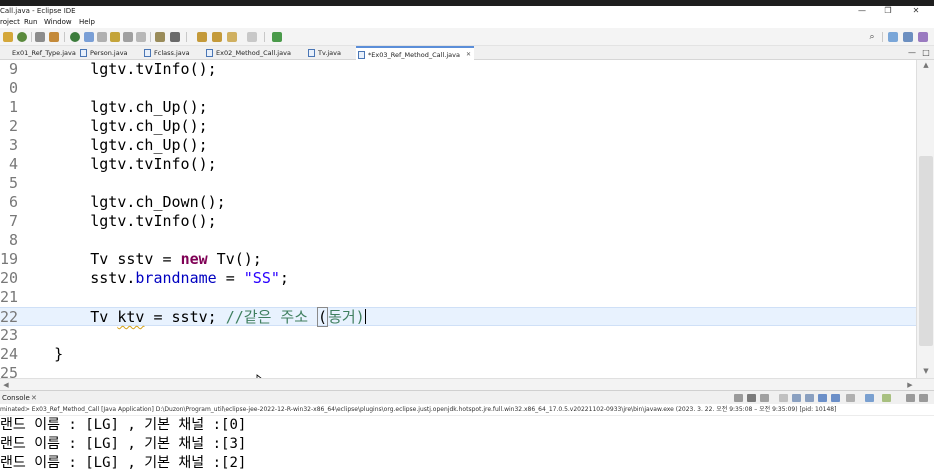 The height and width of the screenshot is (472, 934). I want to click on menu-project: roject, so click(10, 22).